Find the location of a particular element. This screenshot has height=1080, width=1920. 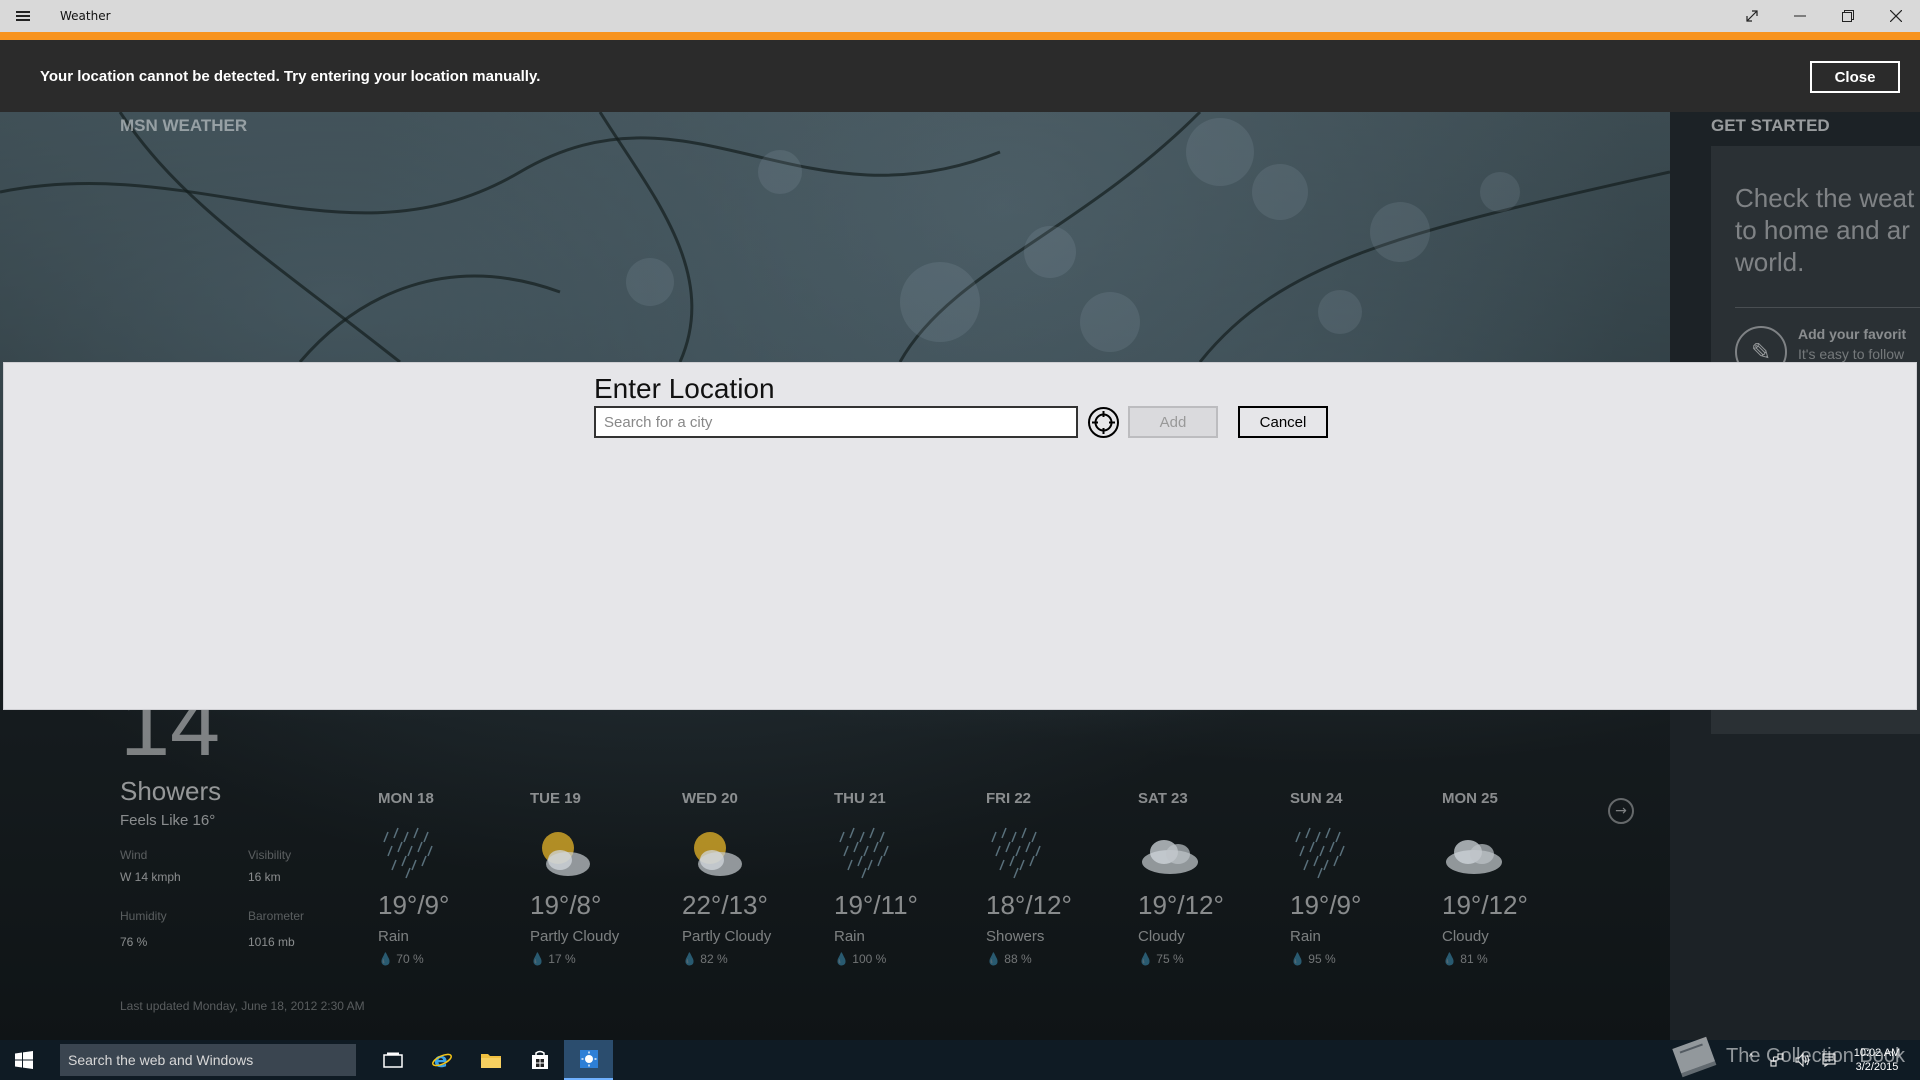

file-explorer-icon is located at coordinates (490, 1060).